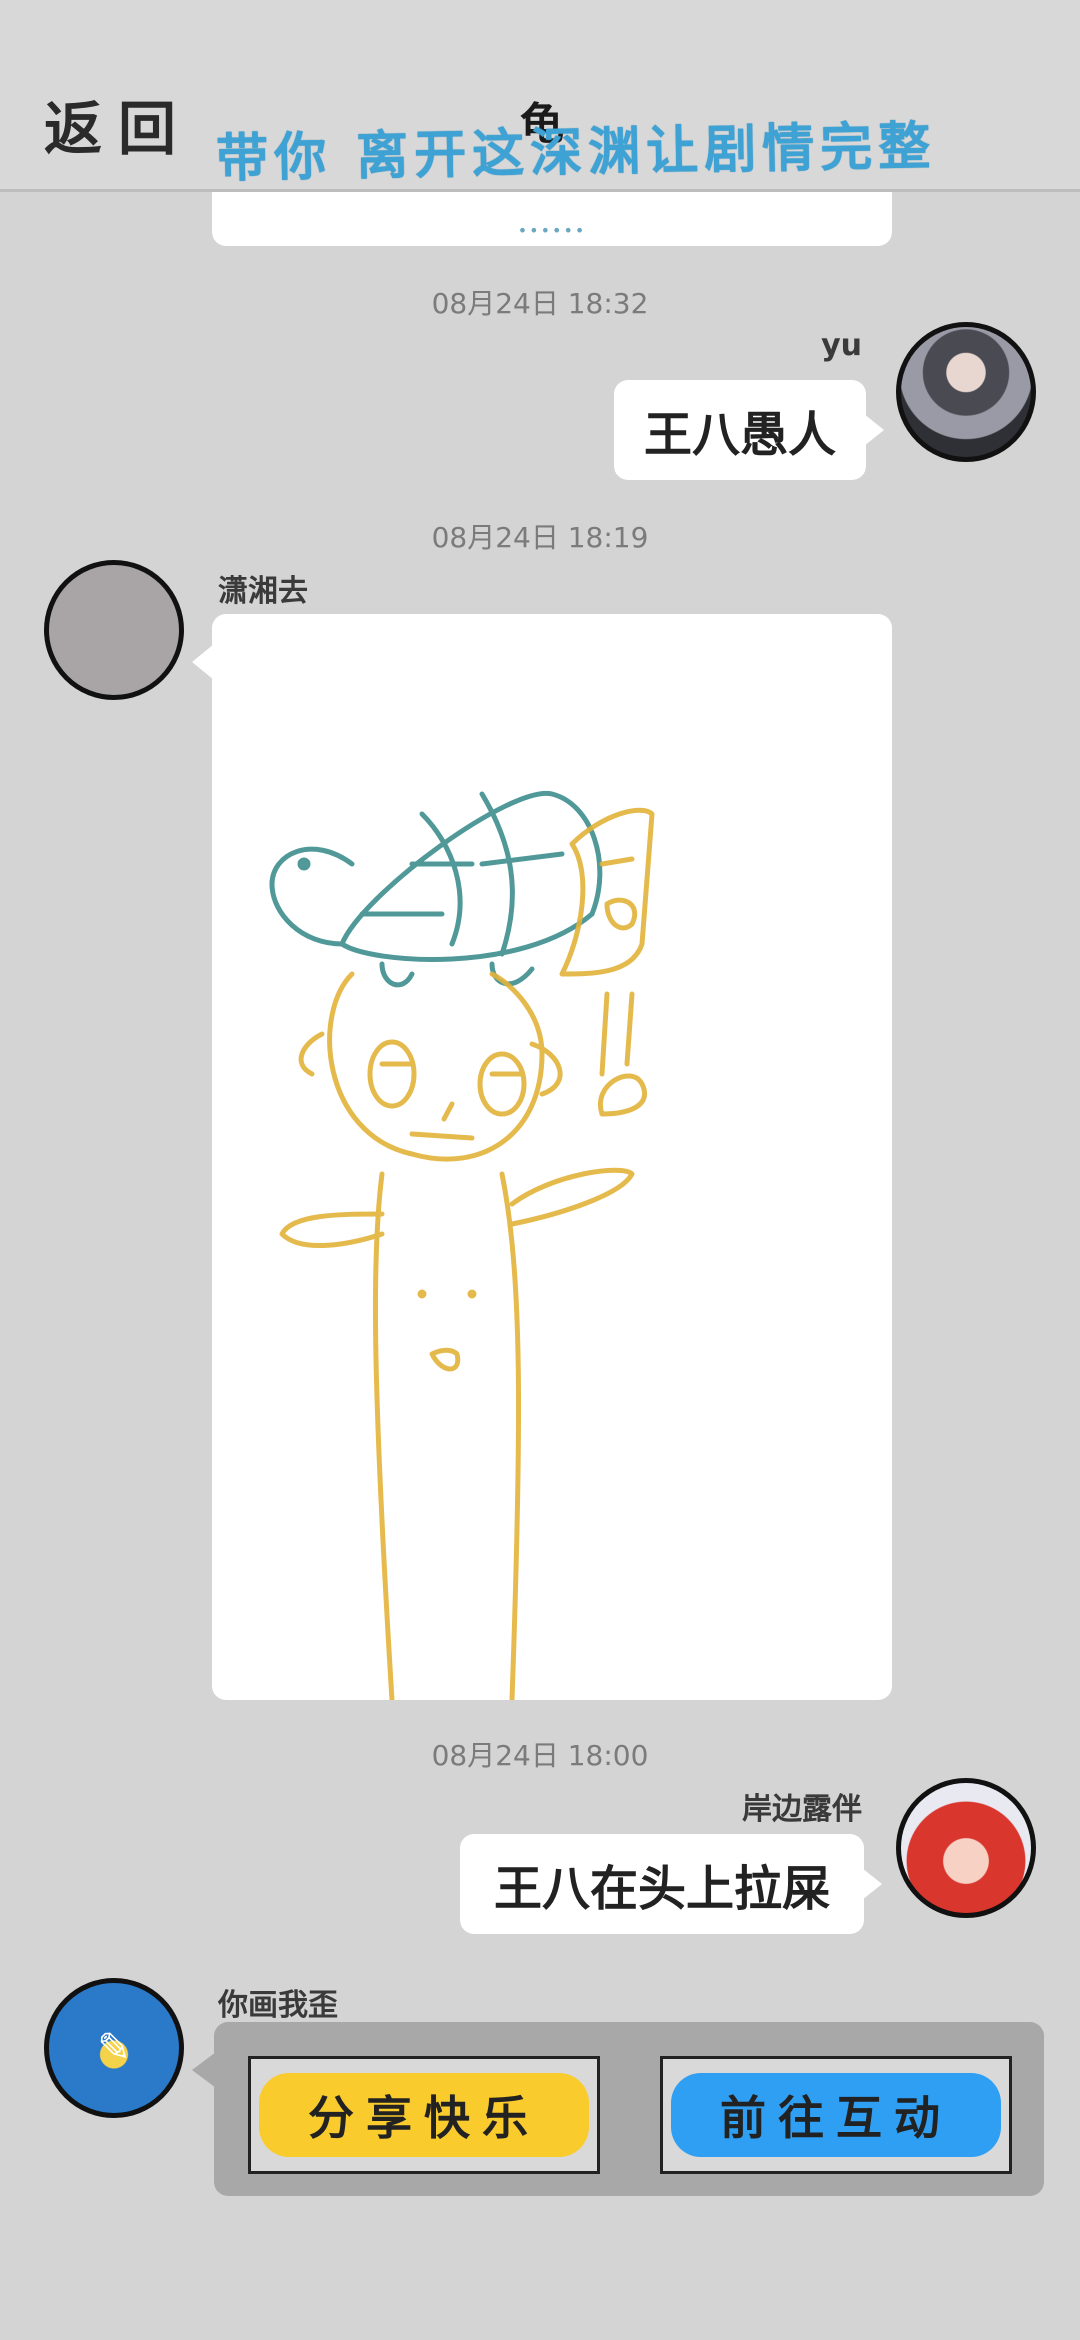  What do you see at coordinates (552, 230) in the screenshot?
I see `loading-dots: ••••••` at bounding box center [552, 230].